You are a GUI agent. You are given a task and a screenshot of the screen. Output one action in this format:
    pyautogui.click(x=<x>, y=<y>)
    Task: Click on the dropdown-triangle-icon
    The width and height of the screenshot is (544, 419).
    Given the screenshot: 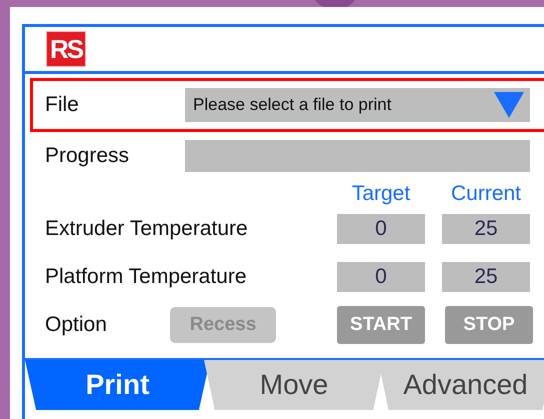 What is the action you would take?
    pyautogui.click(x=509, y=105)
    